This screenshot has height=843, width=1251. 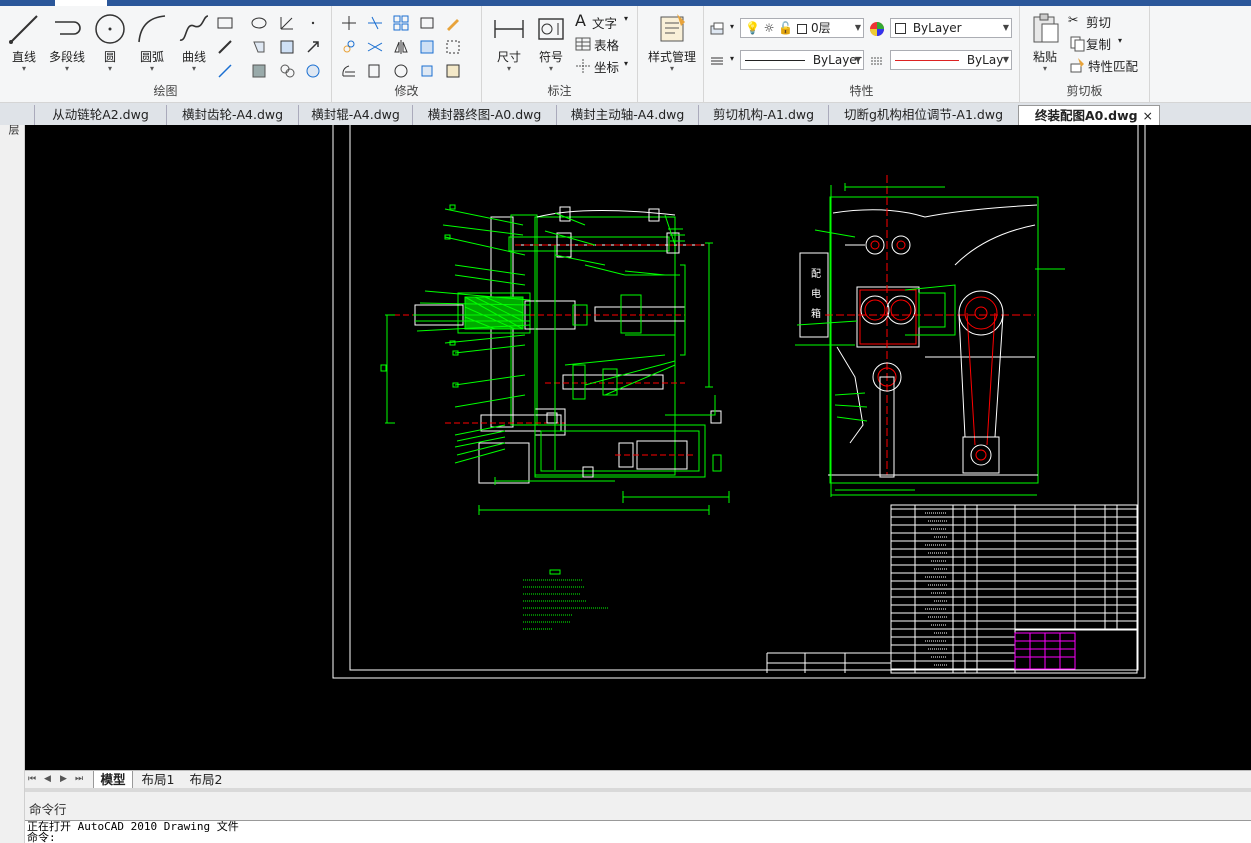 What do you see at coordinates (453, 23) in the screenshot?
I see `edit-pencil-icon` at bounding box center [453, 23].